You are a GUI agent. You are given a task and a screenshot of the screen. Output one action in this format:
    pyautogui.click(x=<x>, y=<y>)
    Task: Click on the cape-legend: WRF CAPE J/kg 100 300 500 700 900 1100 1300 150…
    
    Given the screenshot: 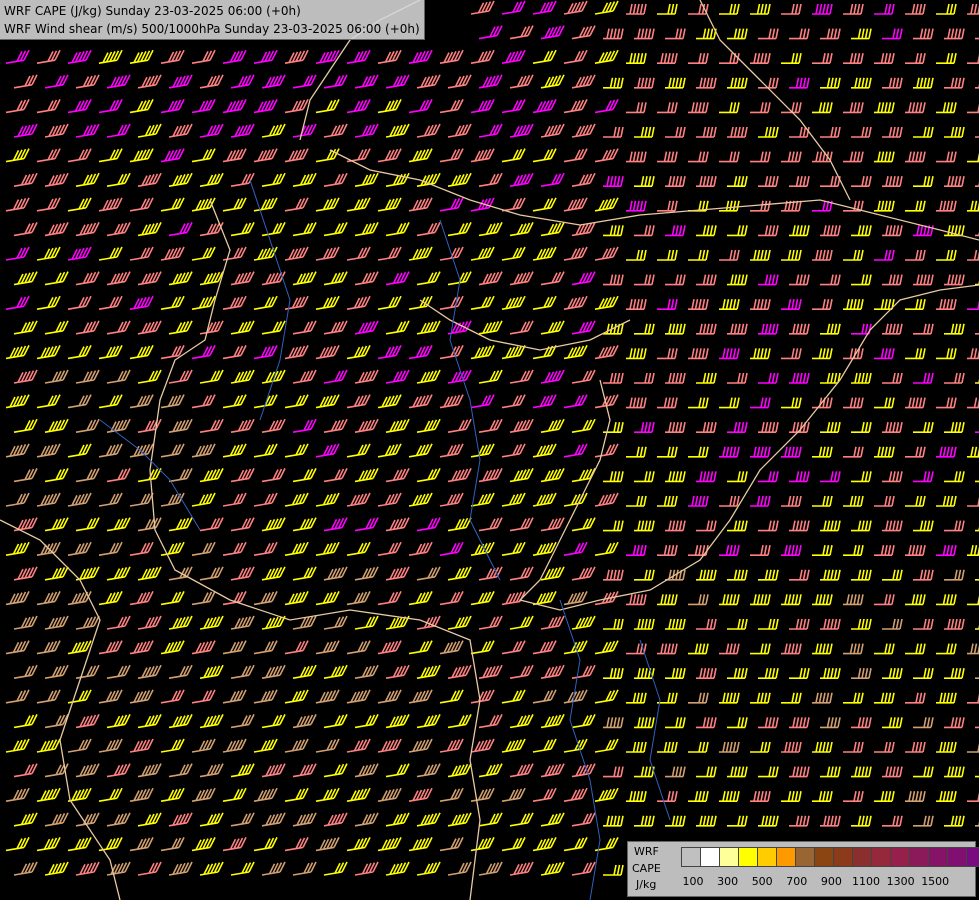 What is the action you would take?
    pyautogui.click(x=803, y=869)
    